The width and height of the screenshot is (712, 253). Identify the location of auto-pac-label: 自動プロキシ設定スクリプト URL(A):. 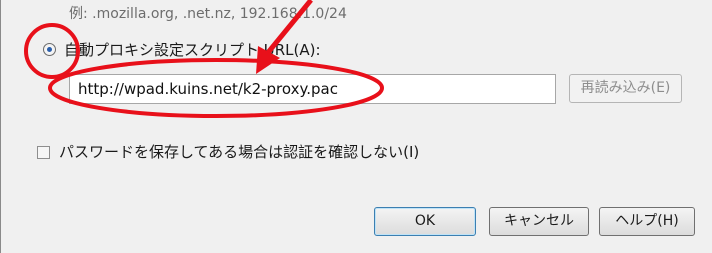
(192, 49).